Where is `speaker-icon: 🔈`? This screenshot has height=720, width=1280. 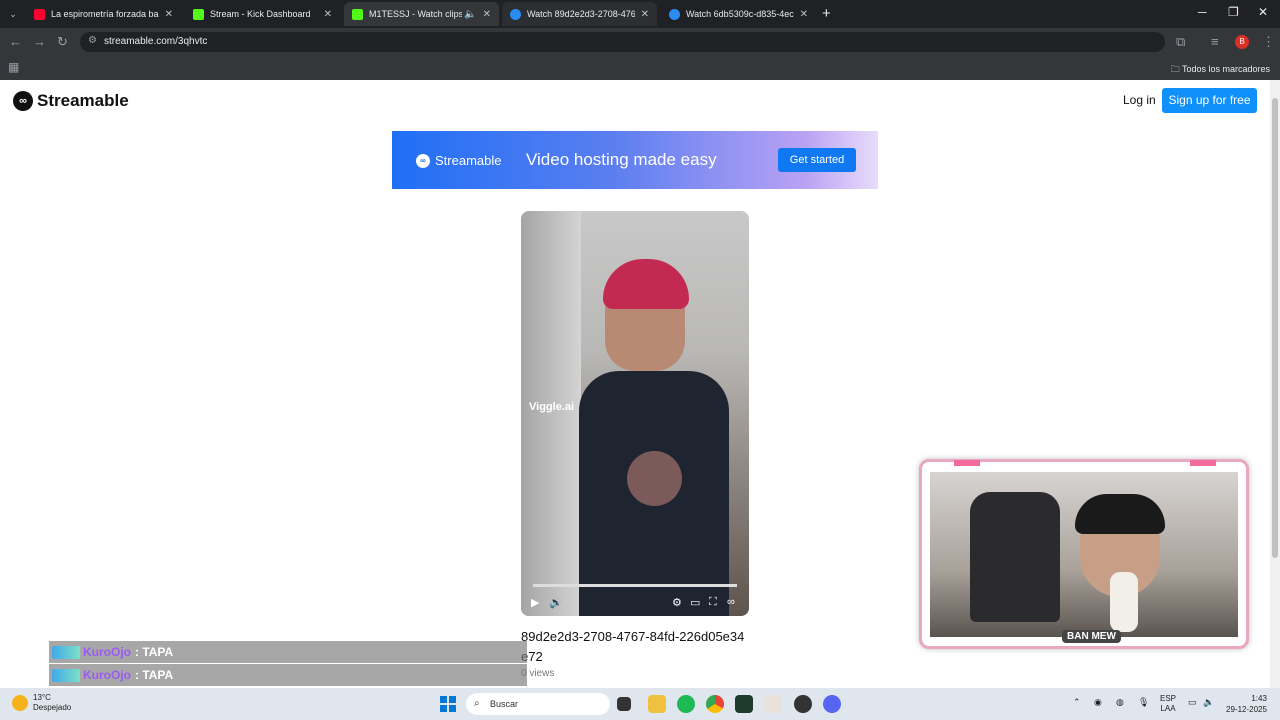
speaker-icon: 🔈 is located at coordinates (470, 14).